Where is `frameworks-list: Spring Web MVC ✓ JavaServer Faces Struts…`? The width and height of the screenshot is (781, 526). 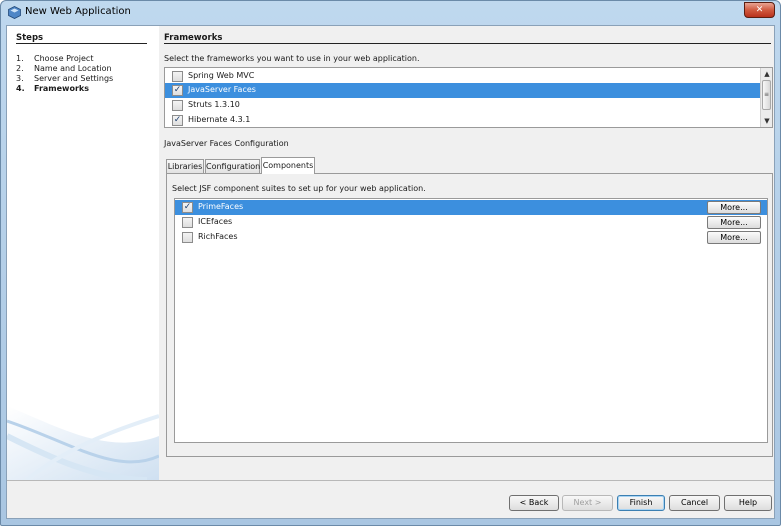
frameworks-list: Spring Web MVC ✓ JavaServer Faces Struts… is located at coordinates (468, 97).